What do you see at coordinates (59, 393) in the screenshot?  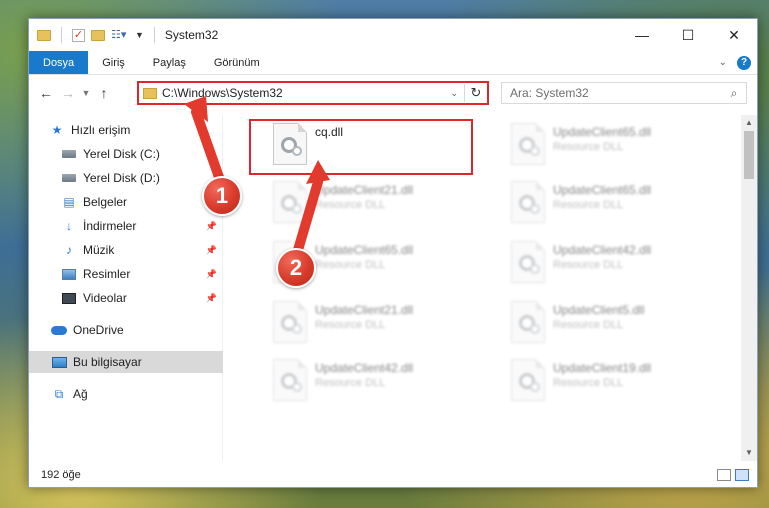 I see `network-icon: ⧉` at bounding box center [59, 393].